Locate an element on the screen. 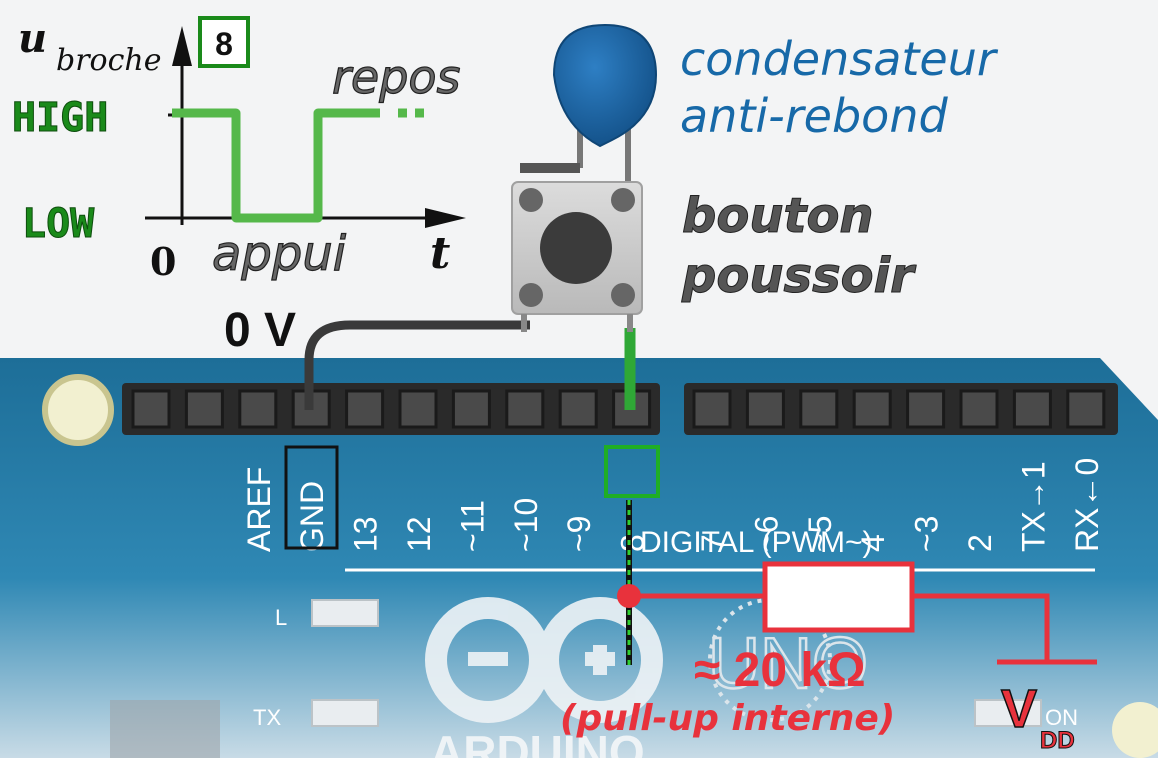 The width and height of the screenshot is (1158, 758). button-label-line1: bouton is located at coordinates (778, 216).